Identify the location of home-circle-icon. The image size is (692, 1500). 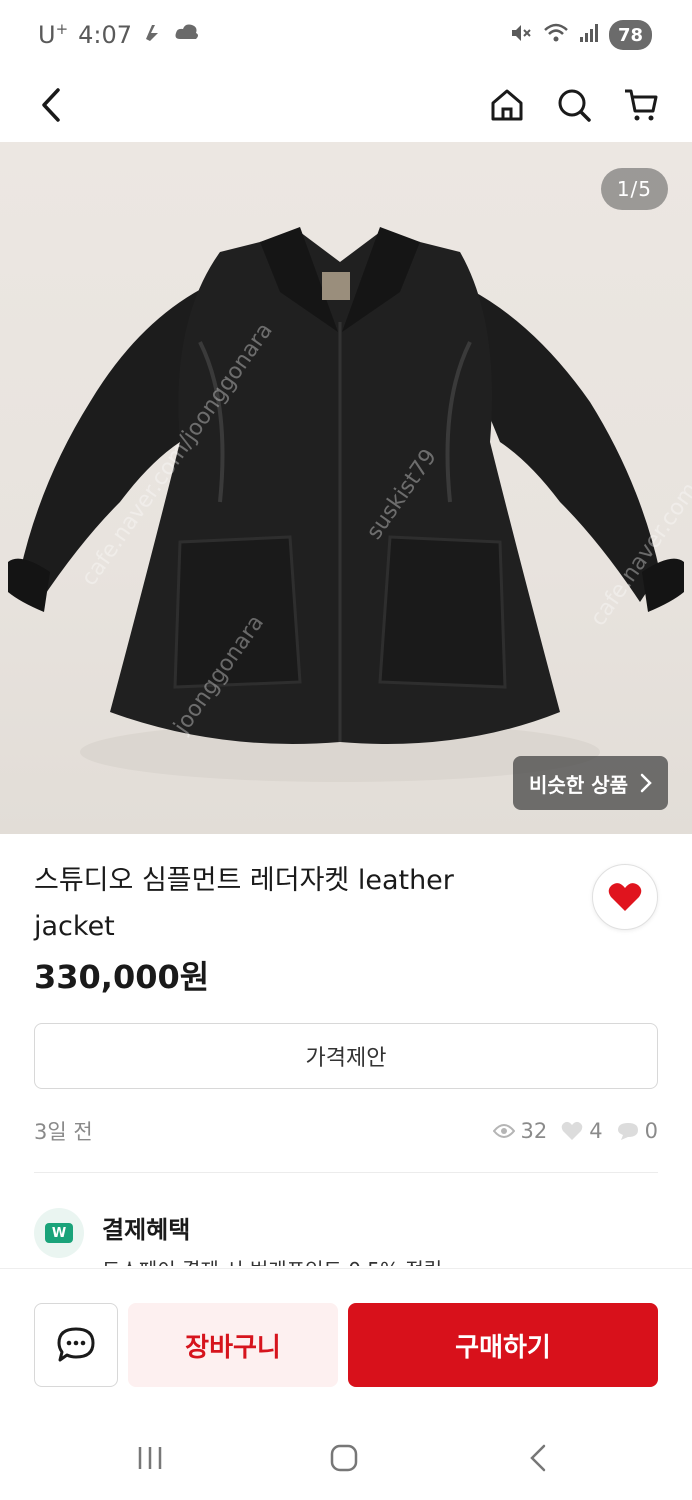
(344, 1458).